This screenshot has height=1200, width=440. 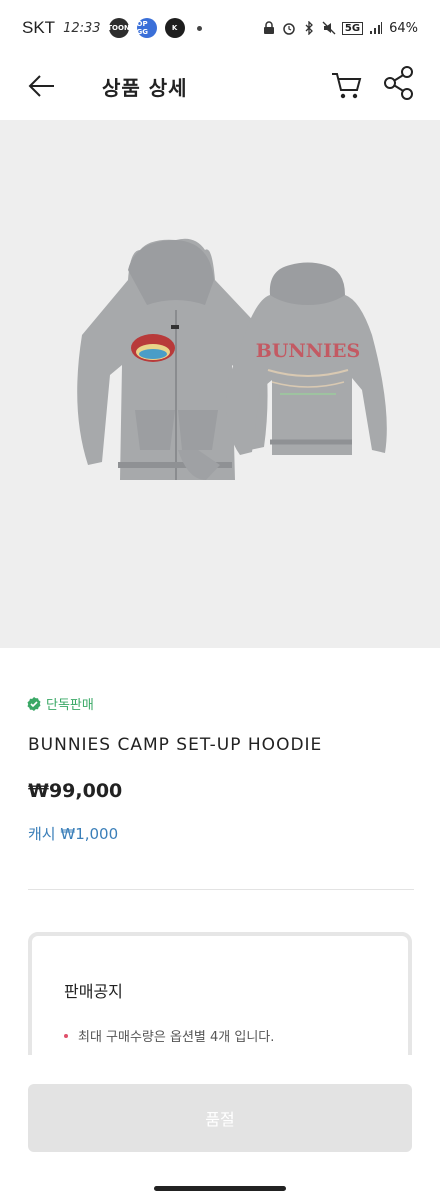 I want to click on hoodie-print-text: BUNNIES, so click(x=308, y=351).